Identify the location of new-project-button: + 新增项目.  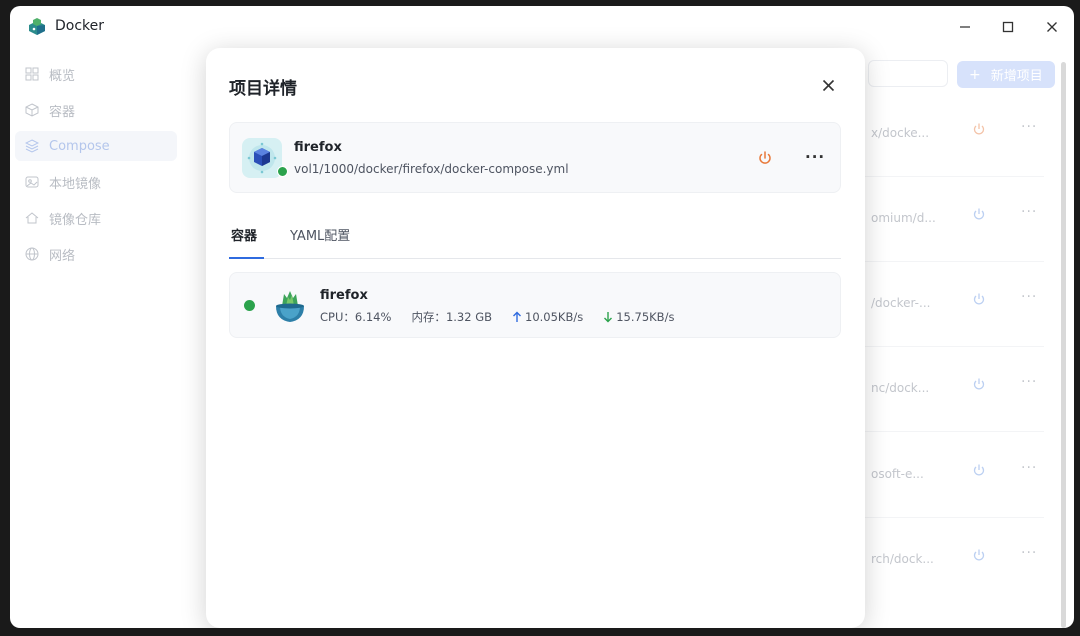
(1006, 74).